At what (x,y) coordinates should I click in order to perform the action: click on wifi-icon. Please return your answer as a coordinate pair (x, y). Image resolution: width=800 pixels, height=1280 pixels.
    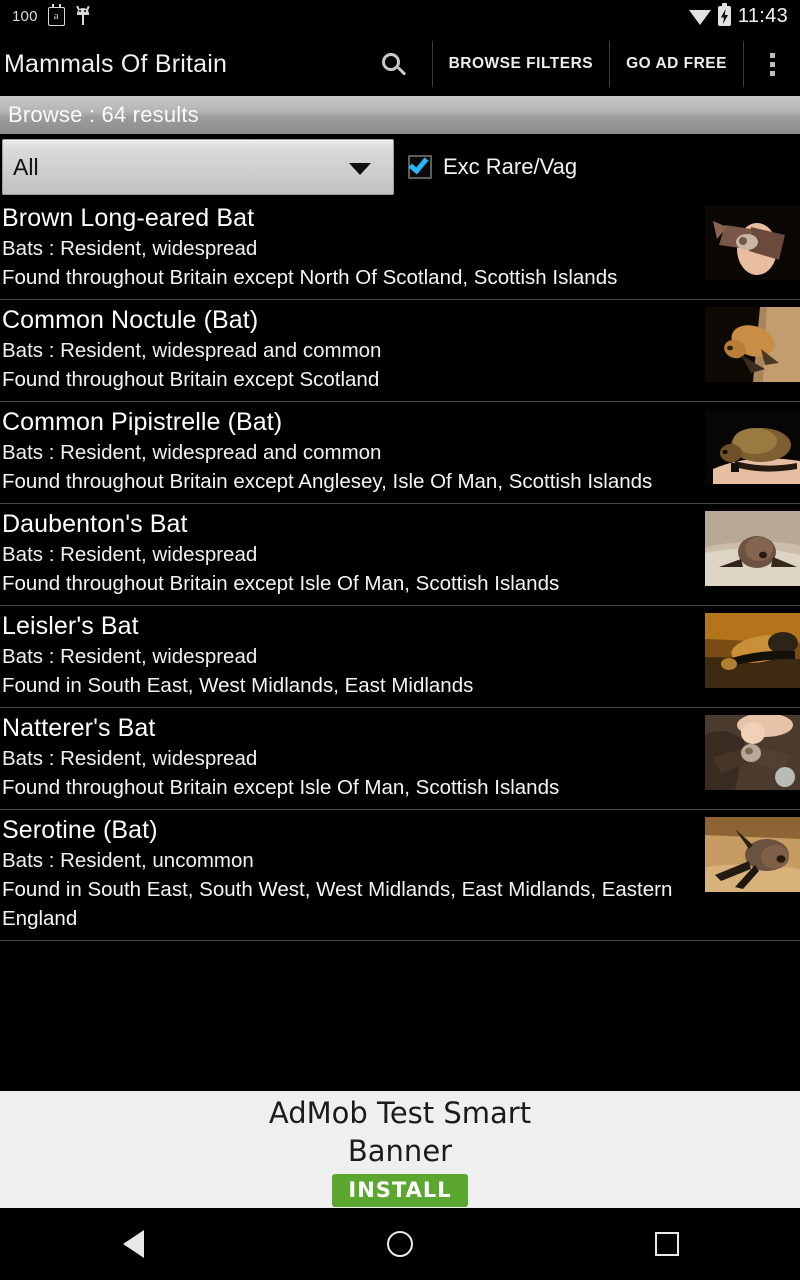
    Looking at the image, I should click on (699, 17).